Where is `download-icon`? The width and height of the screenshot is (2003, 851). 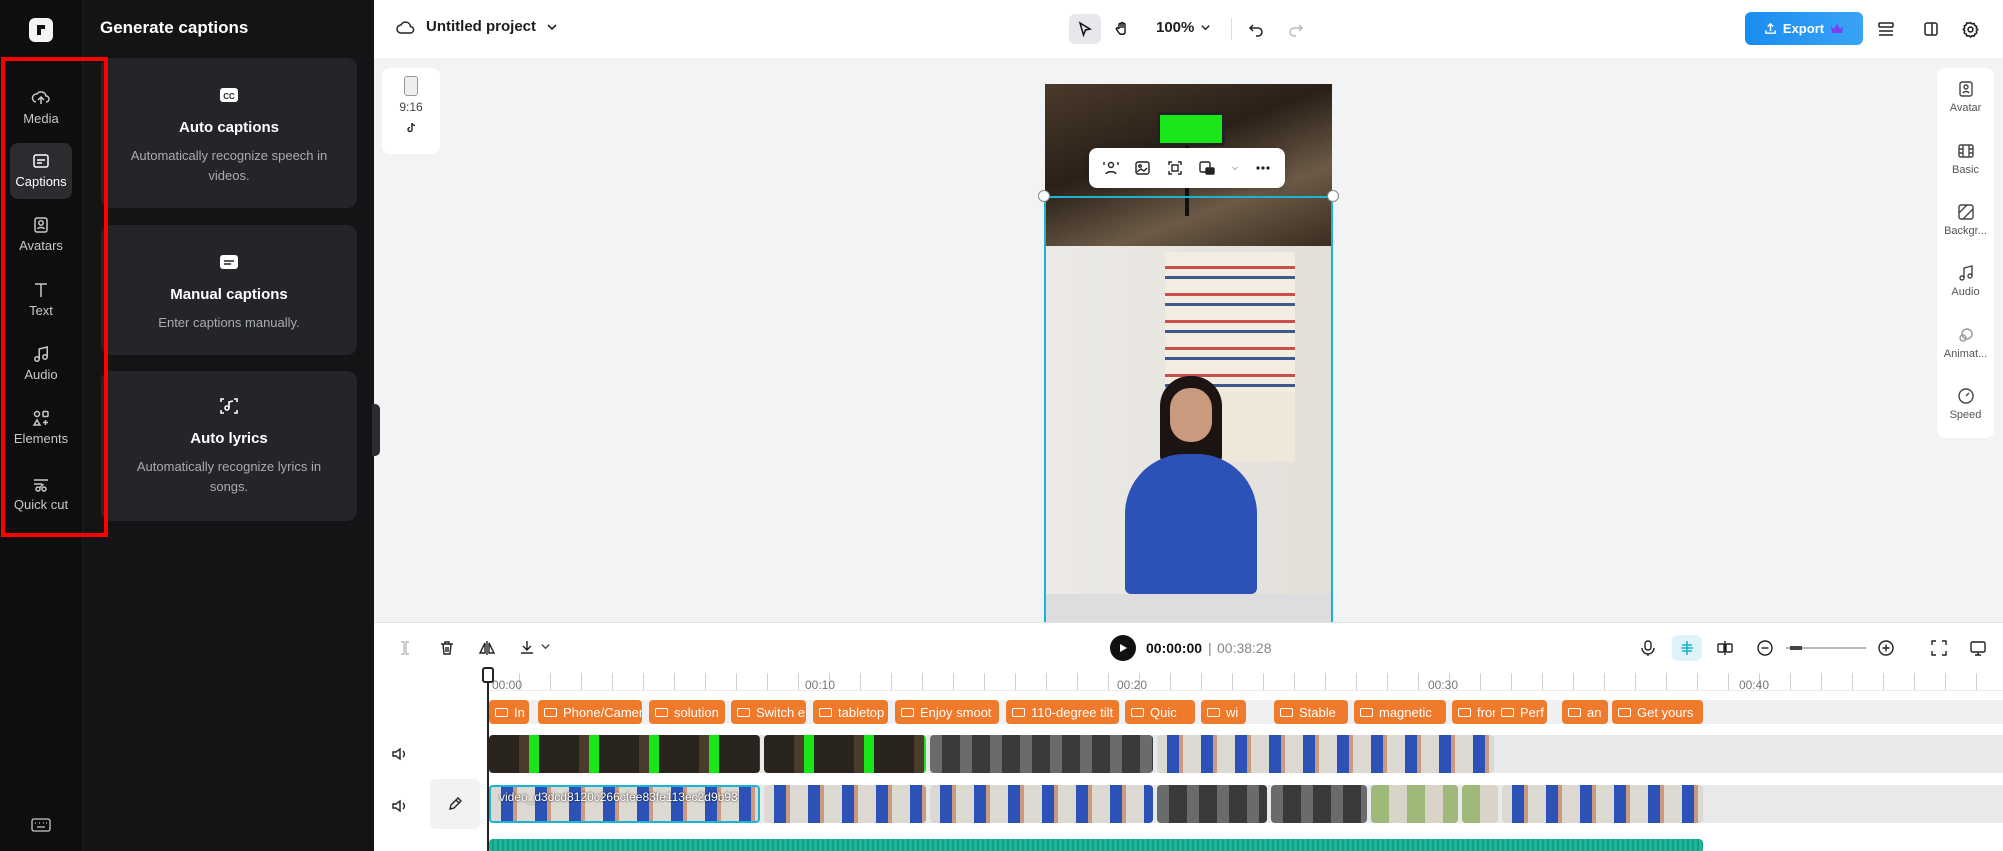 download-icon is located at coordinates (527, 648).